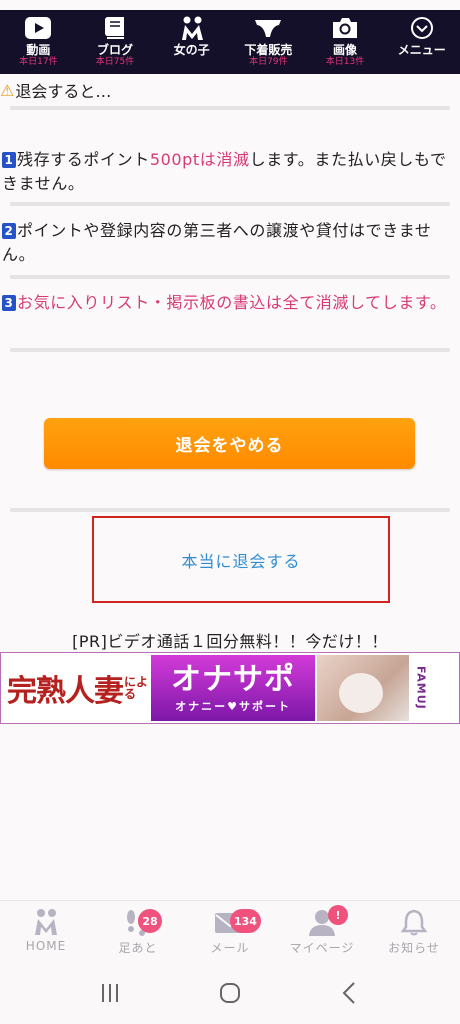 This screenshot has height=1024, width=460. Describe the element at coordinates (414, 948) in the screenshot. I see `tab-label: お知らせ` at that location.